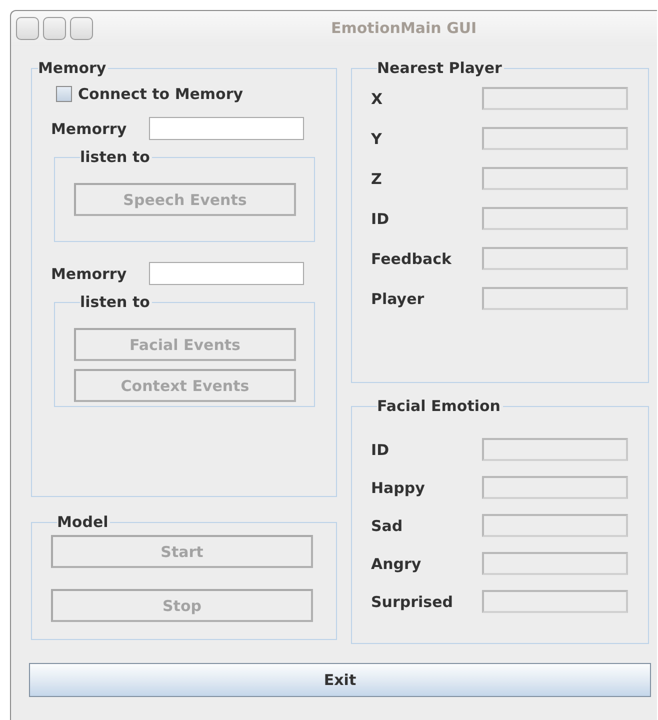  I want to click on field-label: Happy, so click(398, 487).